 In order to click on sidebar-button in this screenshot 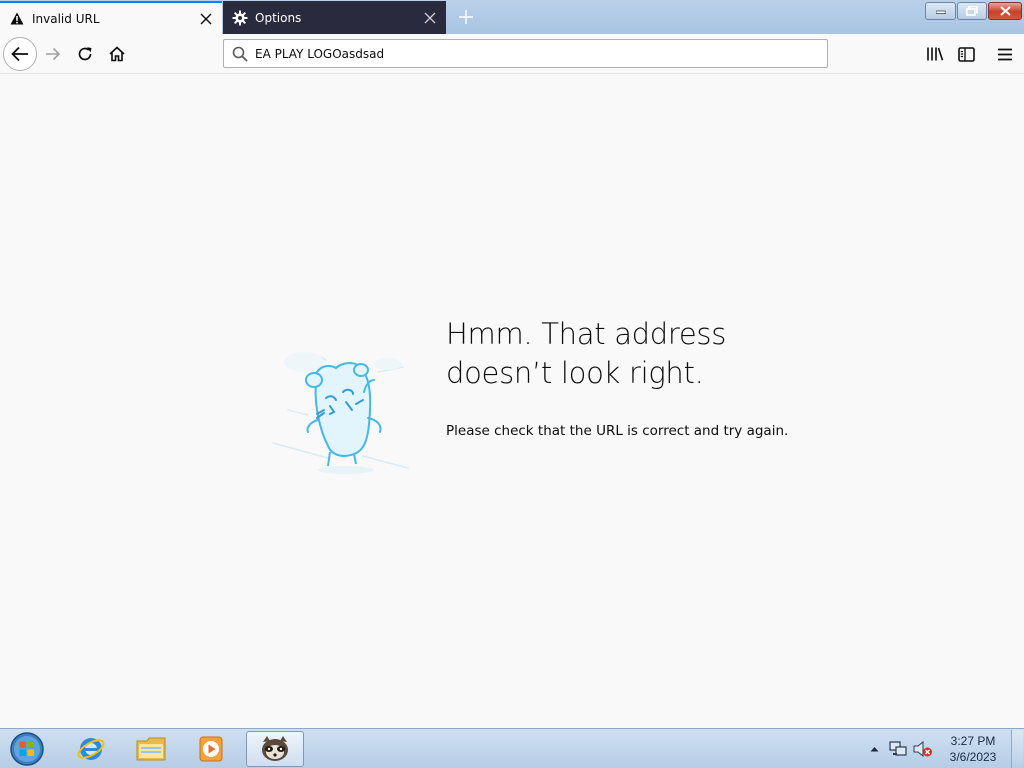, I will do `click(966, 54)`.